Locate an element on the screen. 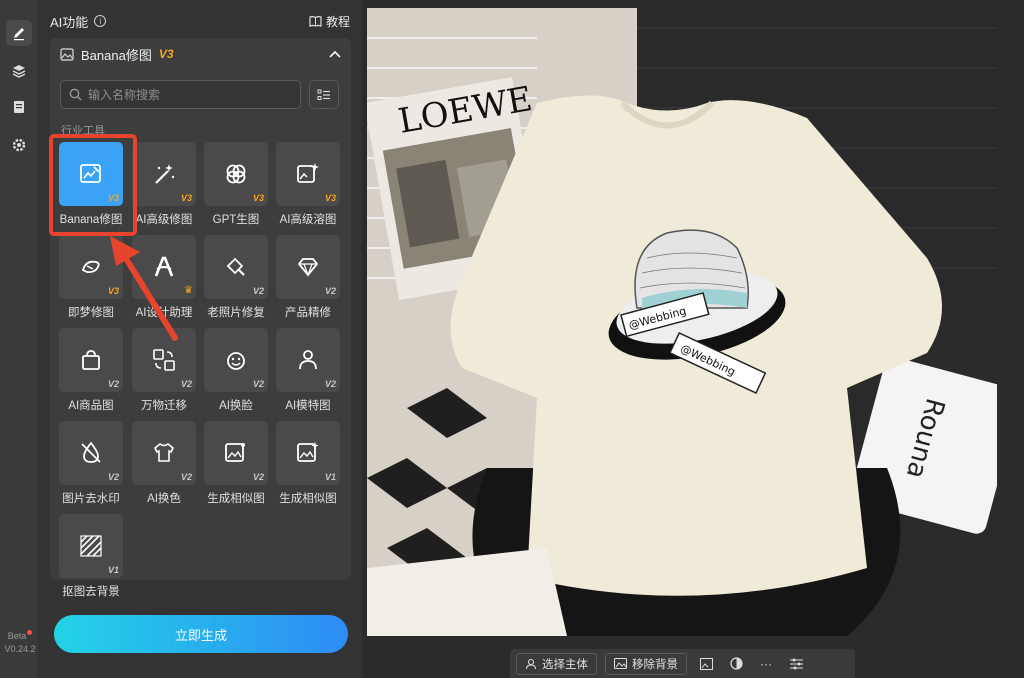  pen-icon is located at coordinates (19, 33).